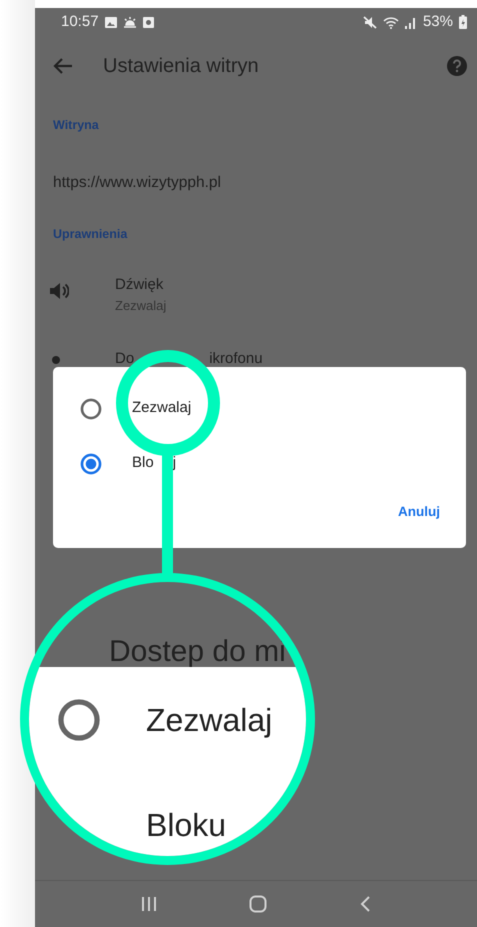  Describe the element at coordinates (457, 66) in the screenshot. I see `help-icon` at that location.